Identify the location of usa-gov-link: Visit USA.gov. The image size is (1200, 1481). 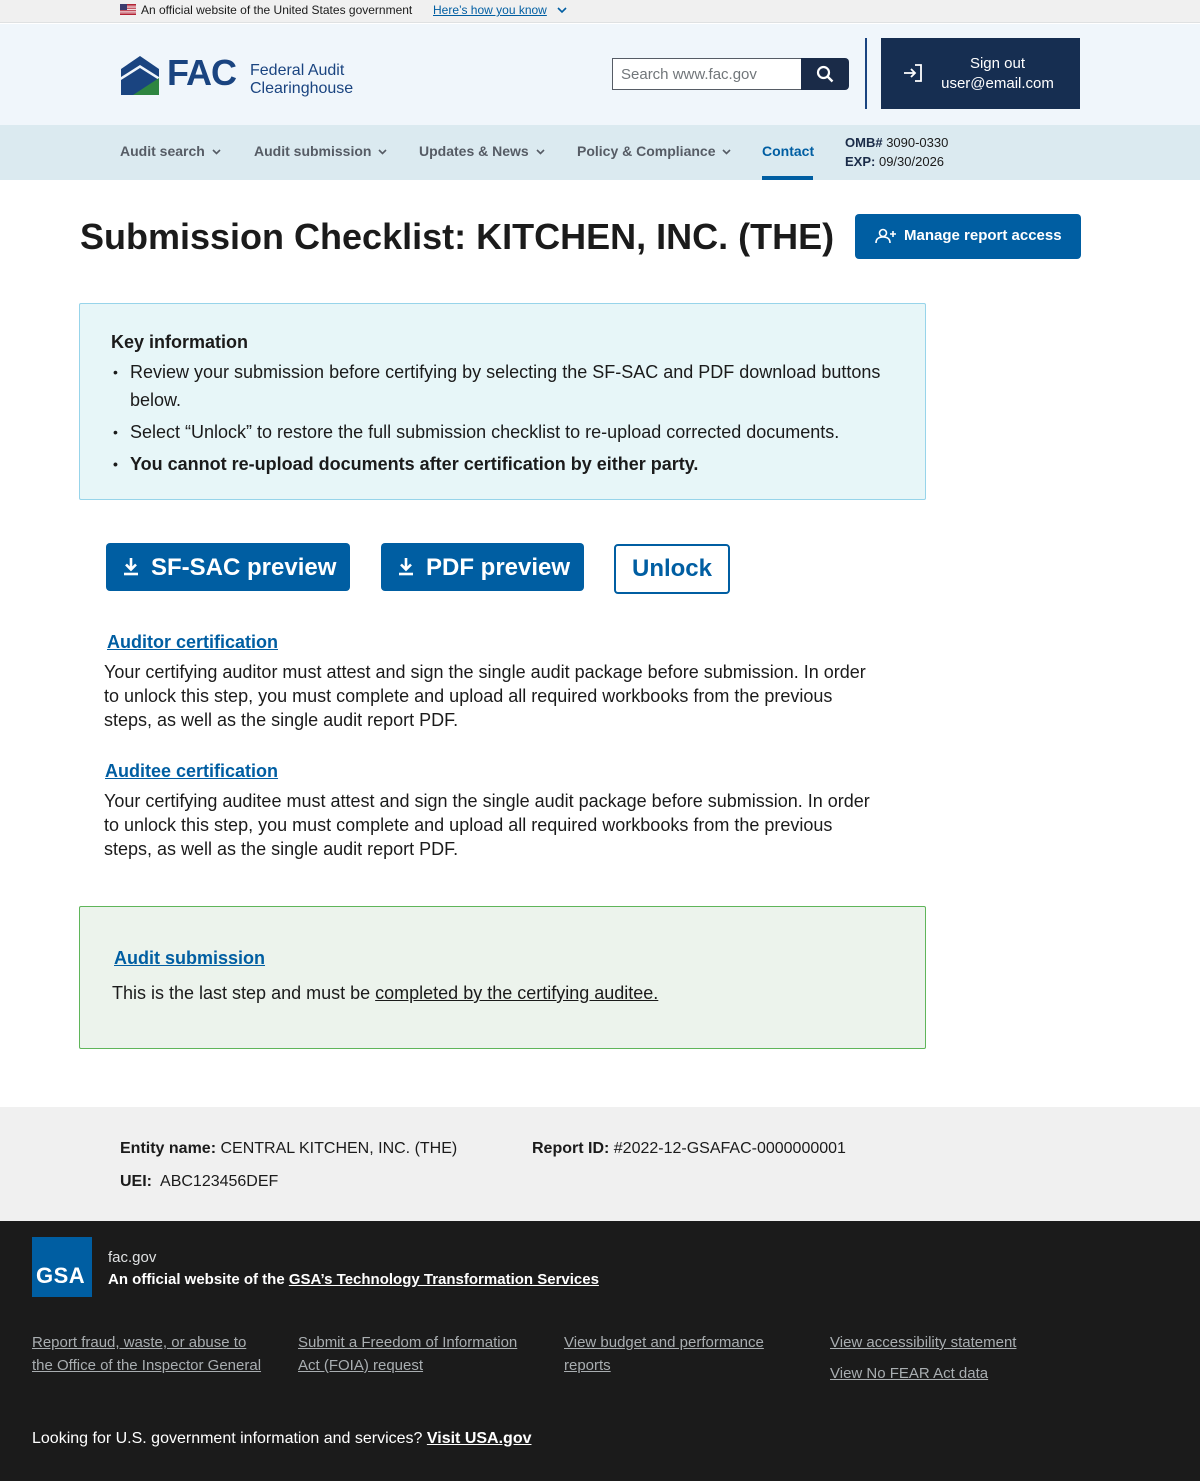
(479, 1438).